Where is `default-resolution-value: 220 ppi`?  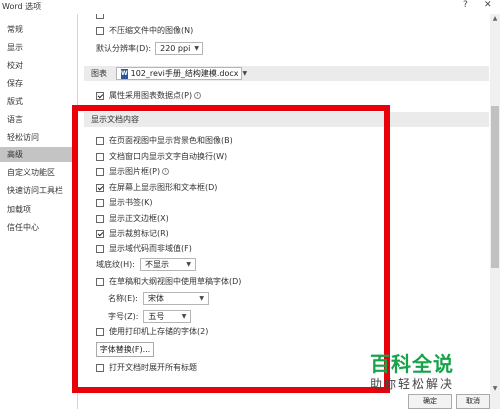 default-resolution-value: 220 ppi is located at coordinates (175, 48).